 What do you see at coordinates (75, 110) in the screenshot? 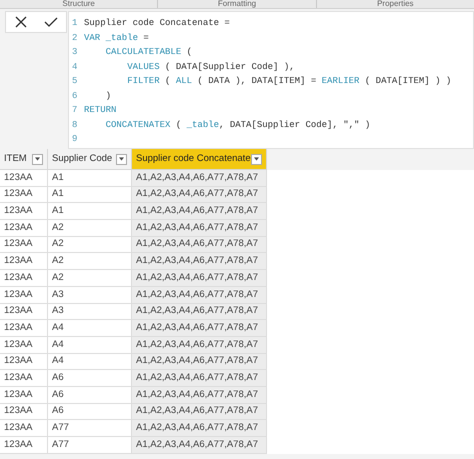
I see `line-number: 7` at bounding box center [75, 110].